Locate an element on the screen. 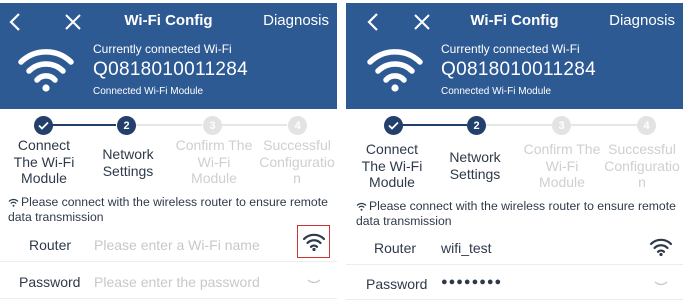 This screenshot has width=683, height=301. password-row: Password ●●●●●●●● is located at coordinates (514, 283).